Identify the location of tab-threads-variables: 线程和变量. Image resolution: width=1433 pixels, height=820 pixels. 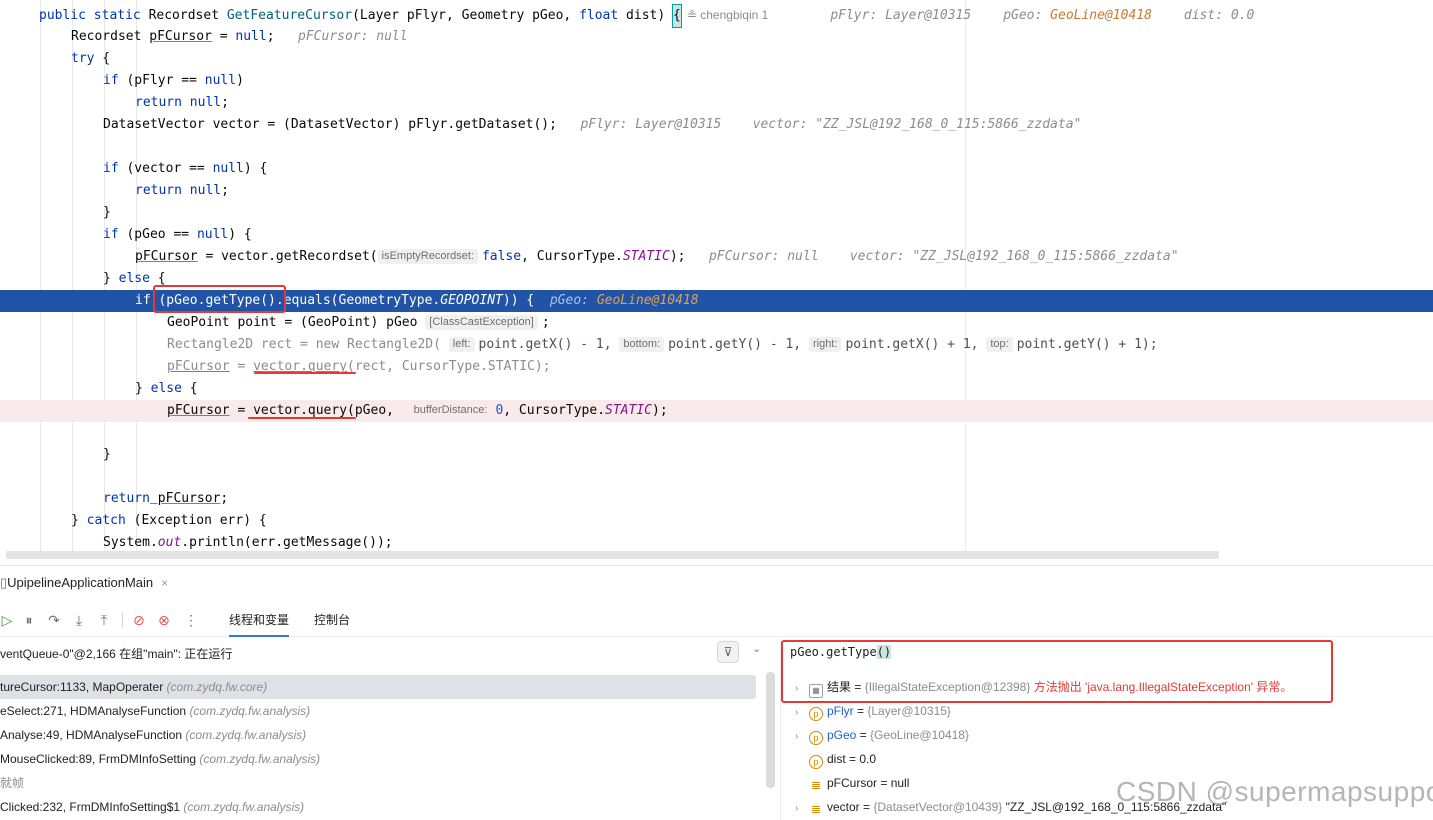
(259, 624).